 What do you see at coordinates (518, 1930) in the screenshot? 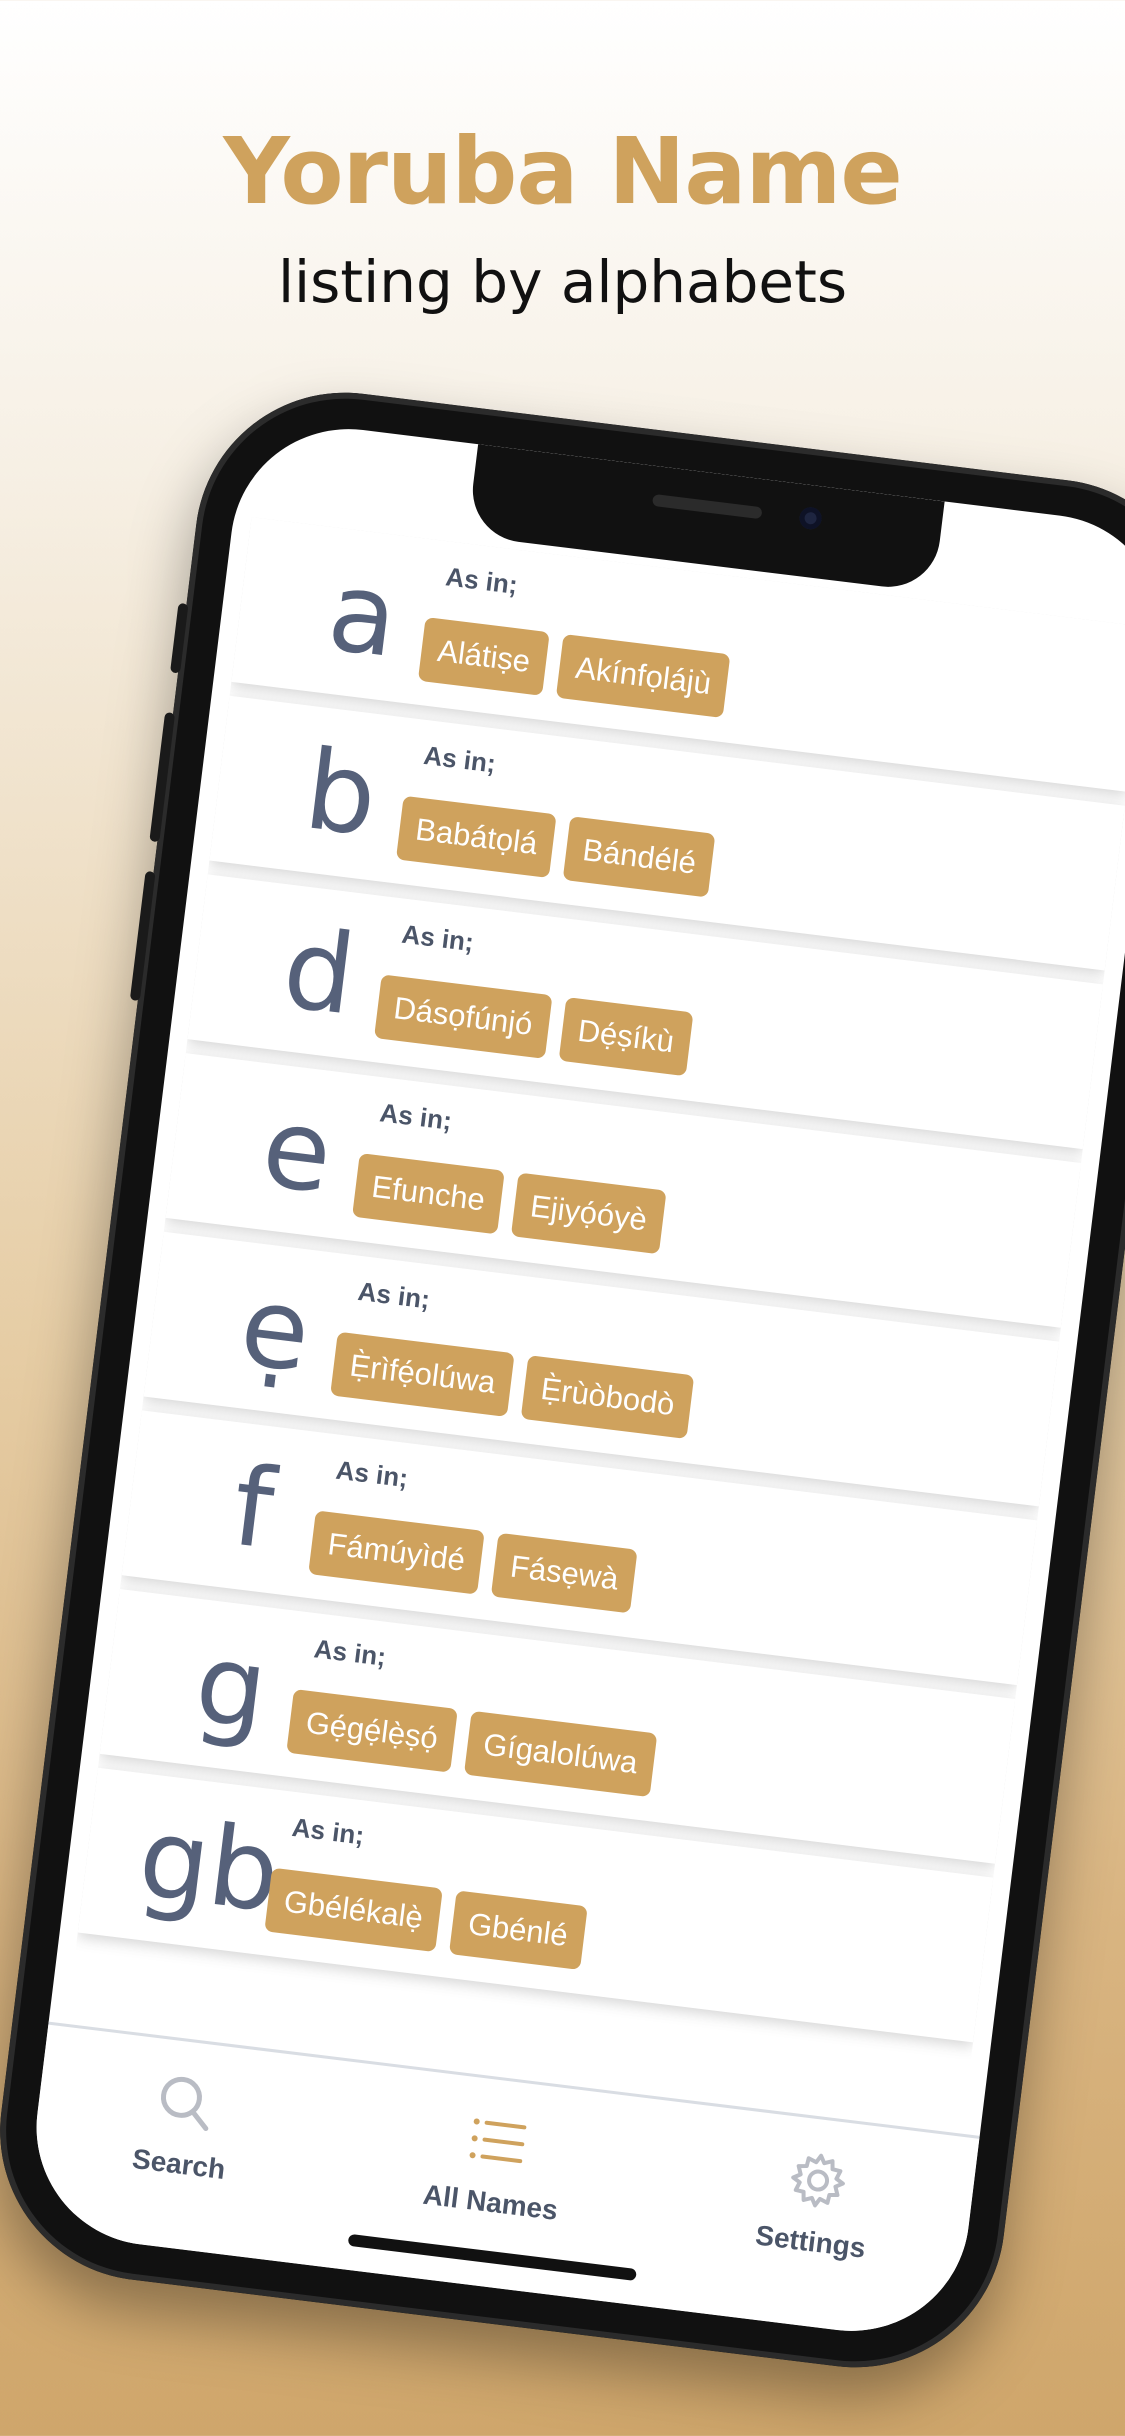
I see `name-tag: Gbénlé` at bounding box center [518, 1930].